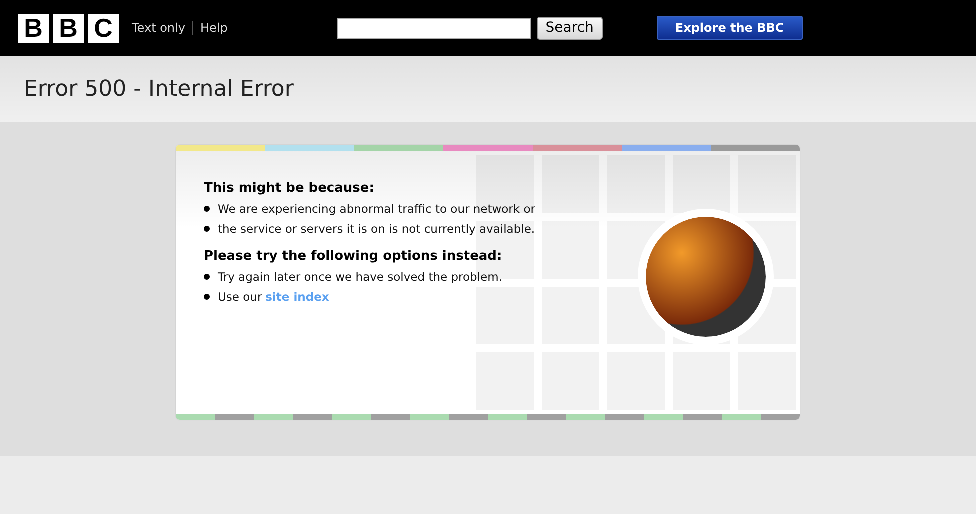  I want to click on search-button: Search, so click(569, 28).